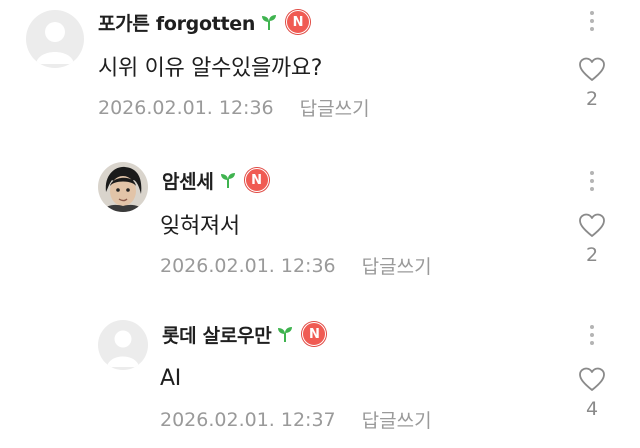  What do you see at coordinates (248, 419) in the screenshot?
I see `timestamp: 2026.02.01. 12:37` at bounding box center [248, 419].